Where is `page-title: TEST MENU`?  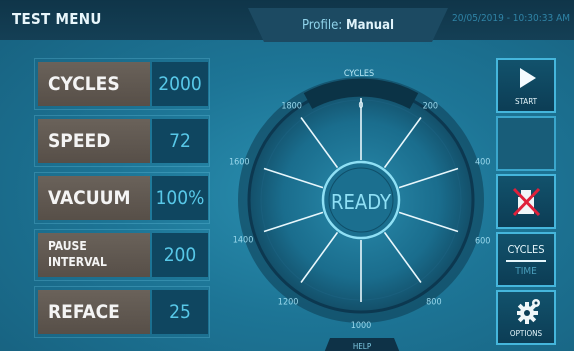
page-title: TEST MENU is located at coordinates (57, 19).